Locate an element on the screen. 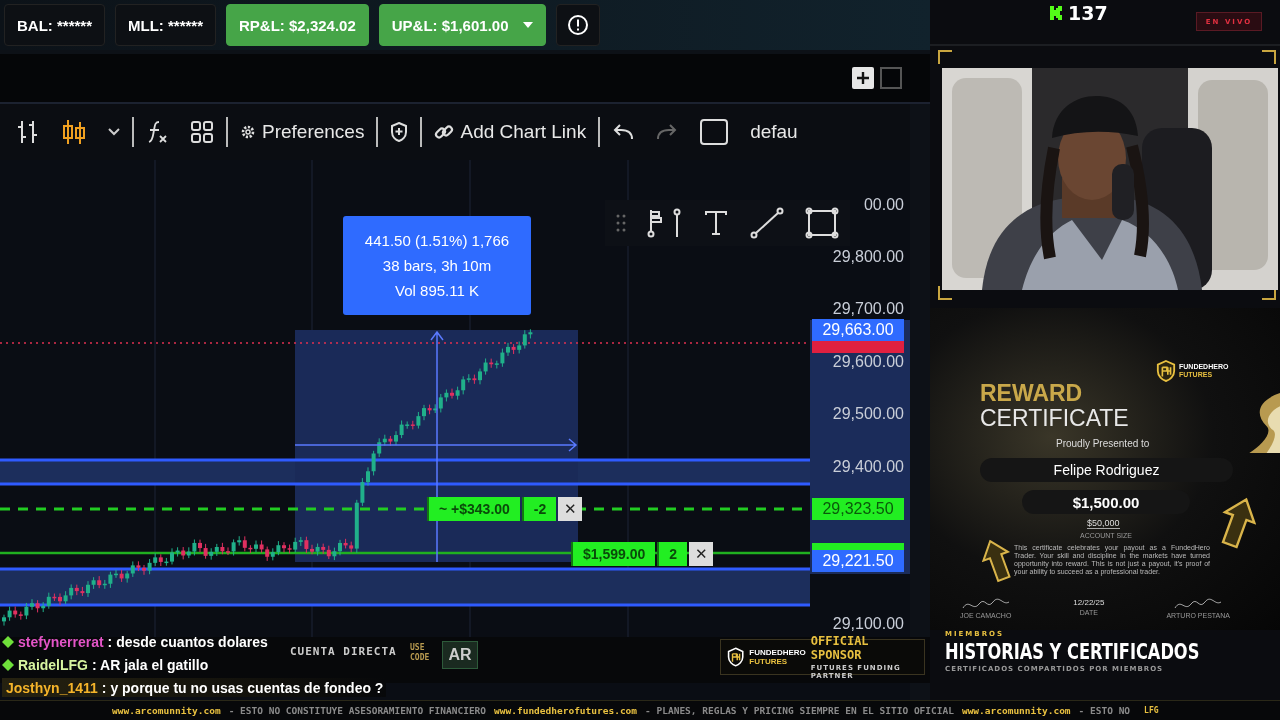 The height and width of the screenshot is (720, 1280). candlestick-icon is located at coordinates (74, 132).